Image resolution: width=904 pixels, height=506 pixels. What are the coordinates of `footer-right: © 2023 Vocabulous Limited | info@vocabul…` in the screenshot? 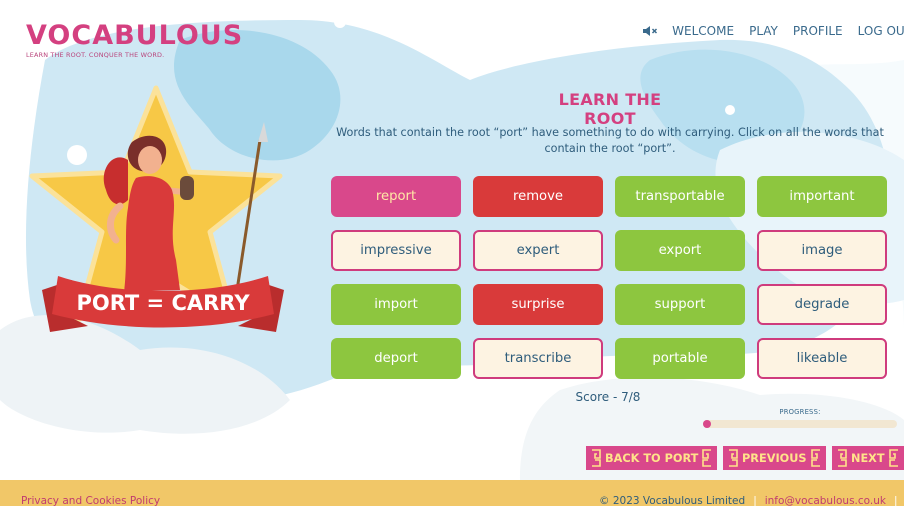 It's located at (751, 500).